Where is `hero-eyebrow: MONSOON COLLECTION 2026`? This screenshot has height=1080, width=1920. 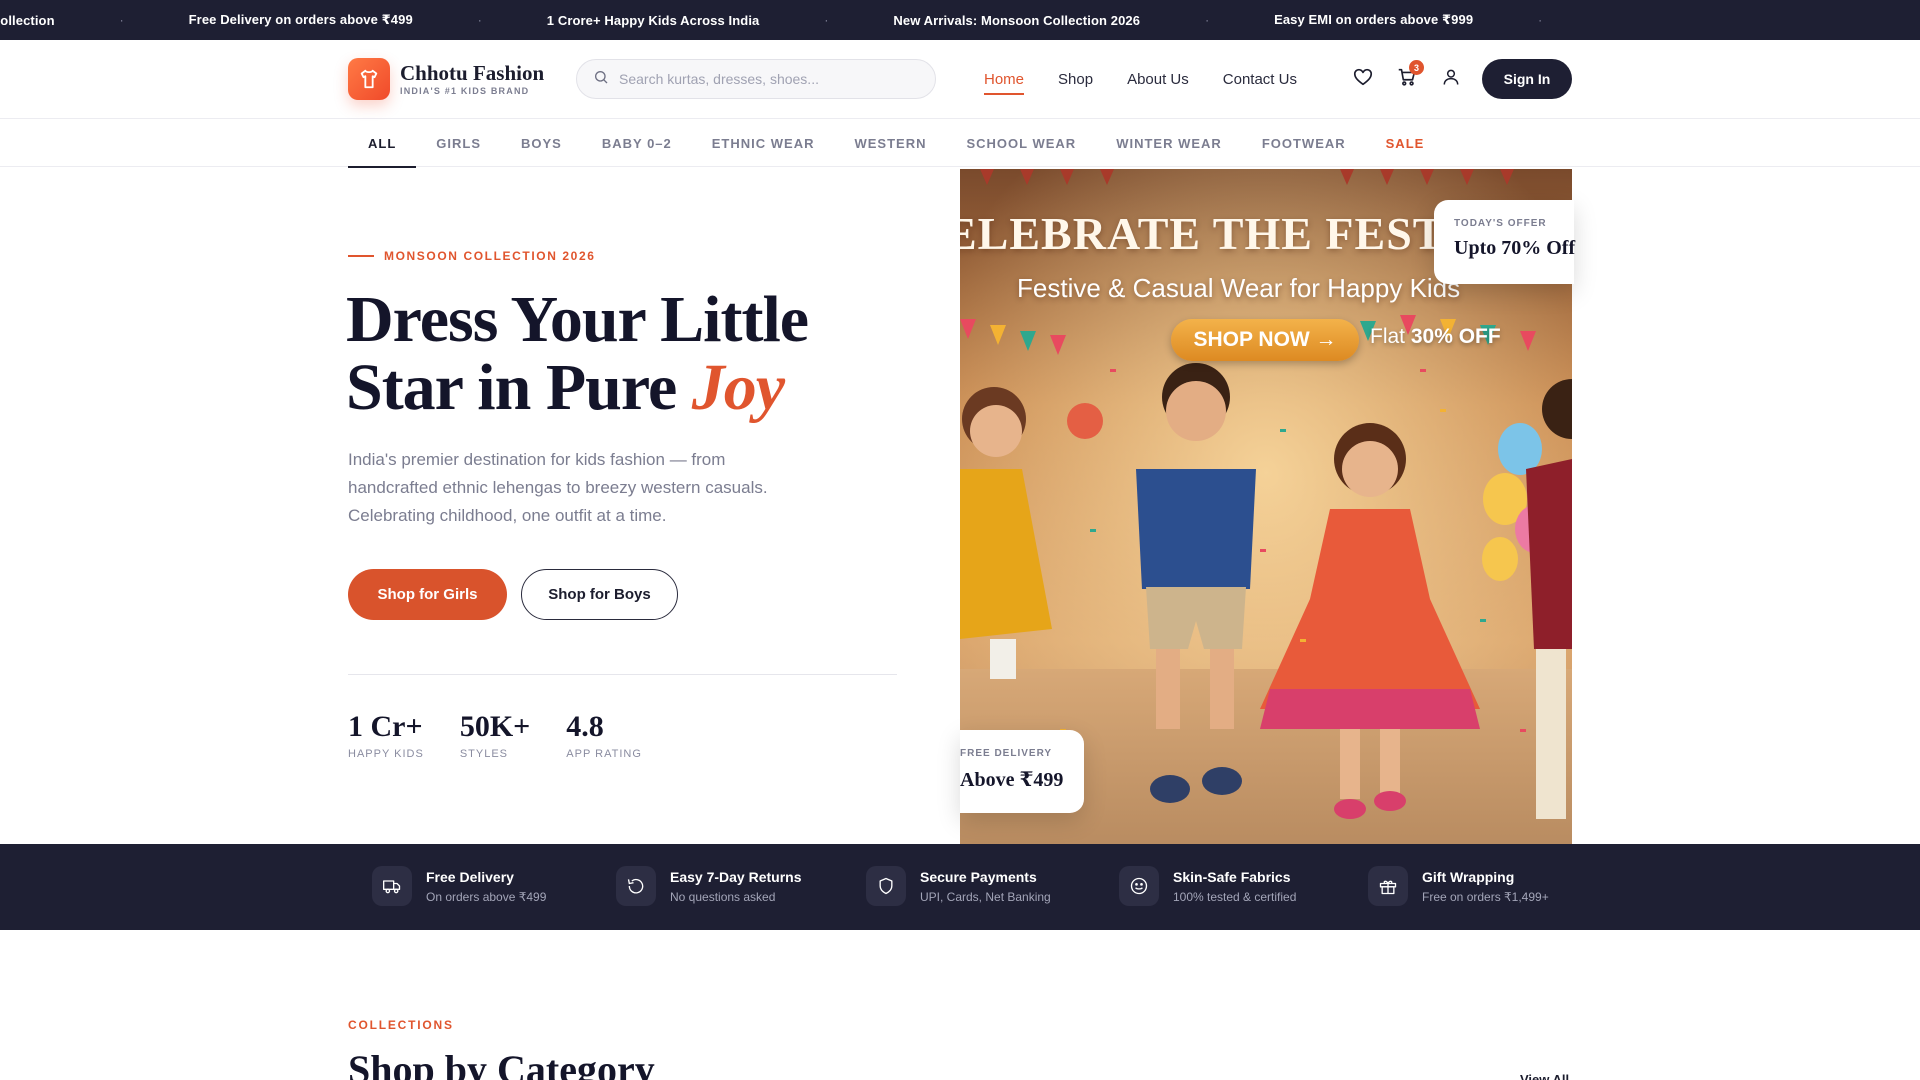 hero-eyebrow: MONSOON COLLECTION 2026 is located at coordinates (472, 256).